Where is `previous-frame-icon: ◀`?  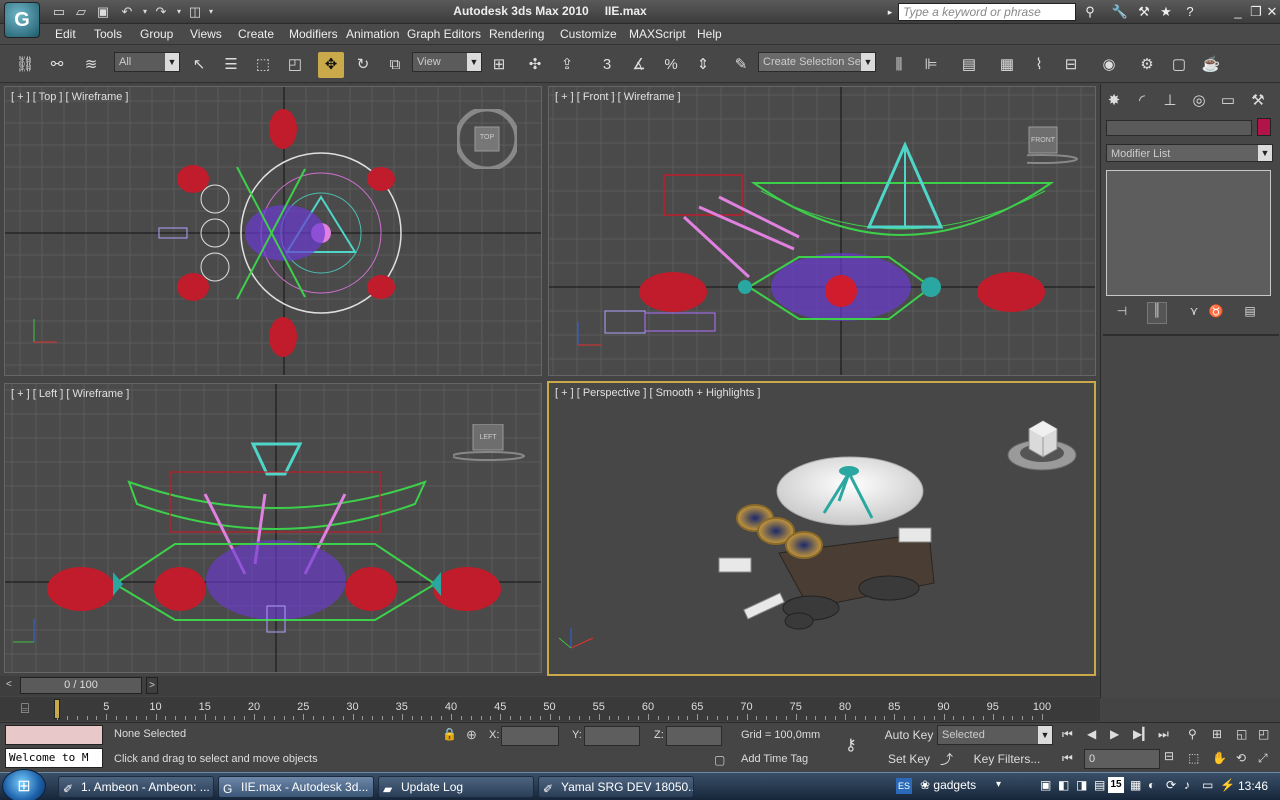 previous-frame-icon: ◀ is located at coordinates (1096, 736).